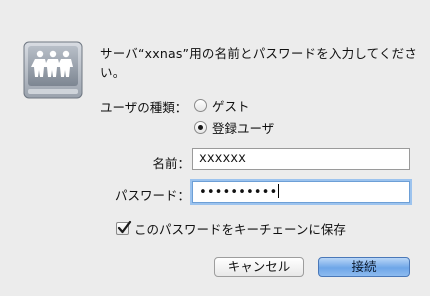 This screenshot has width=430, height=296. Describe the element at coordinates (152, 195) in the screenshot. I see `password-label: パスワード：` at that location.